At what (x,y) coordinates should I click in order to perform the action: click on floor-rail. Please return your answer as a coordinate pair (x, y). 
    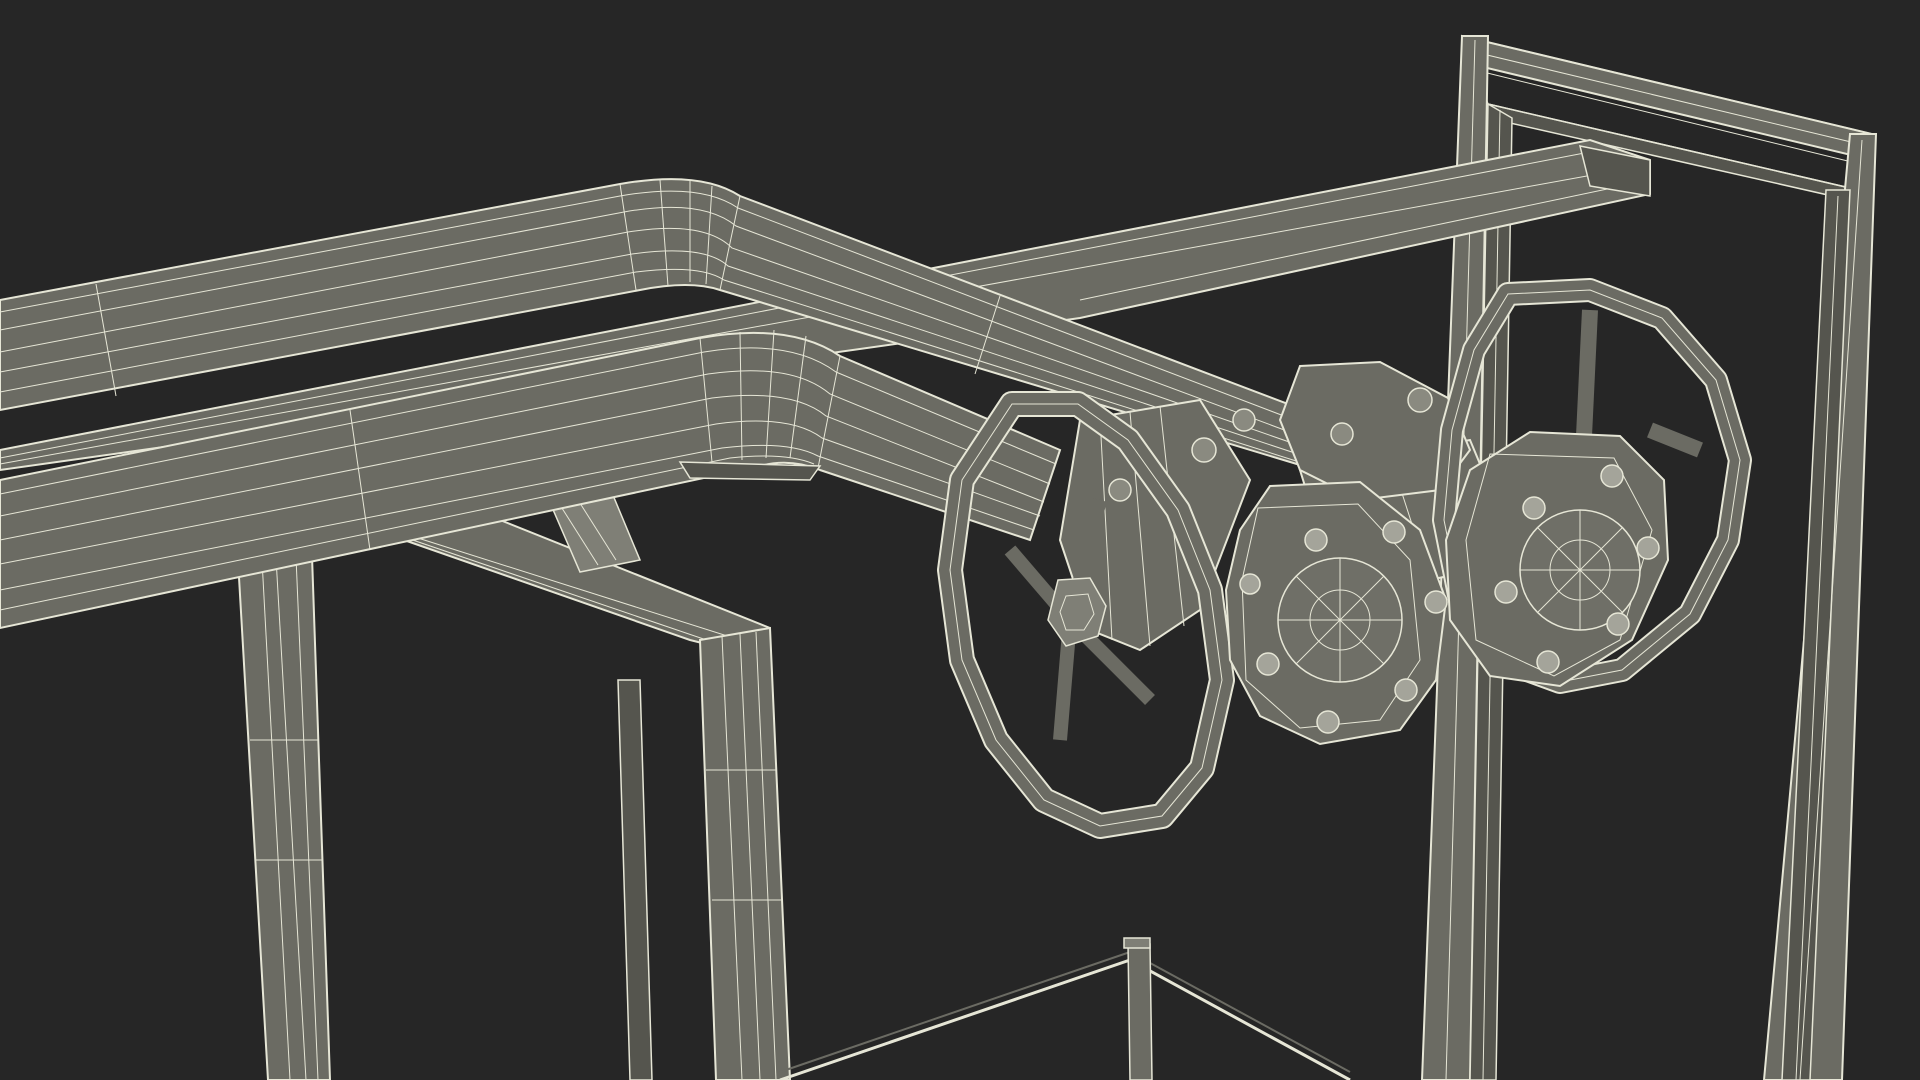
    Looking at the image, I should click on (1065, 1008).